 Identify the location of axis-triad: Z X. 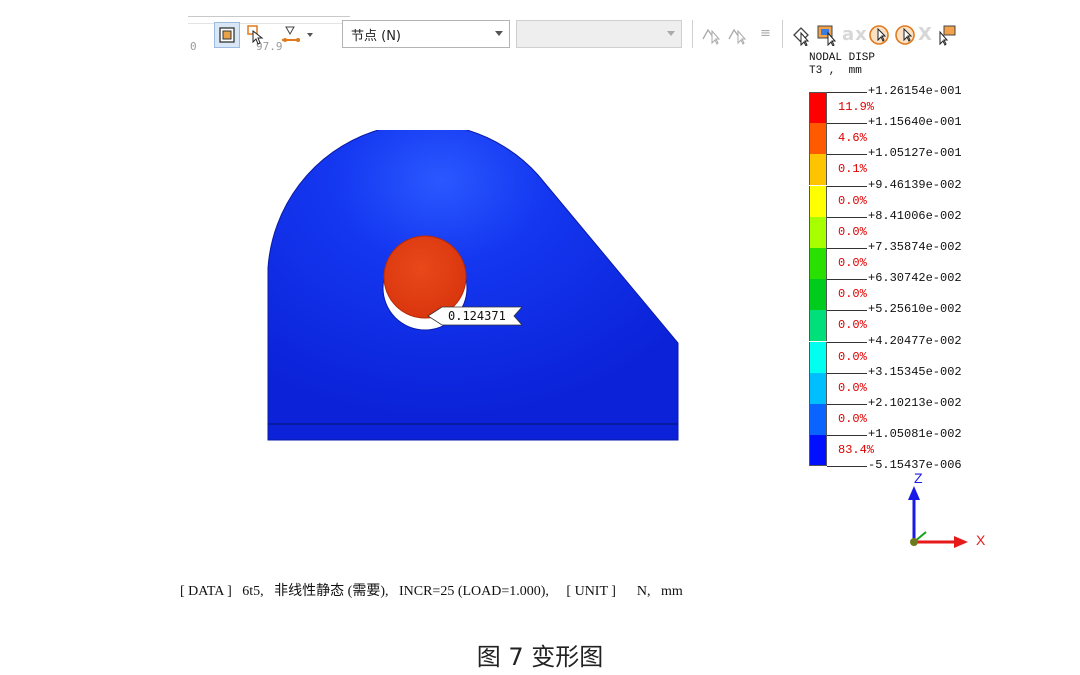
(946, 515).